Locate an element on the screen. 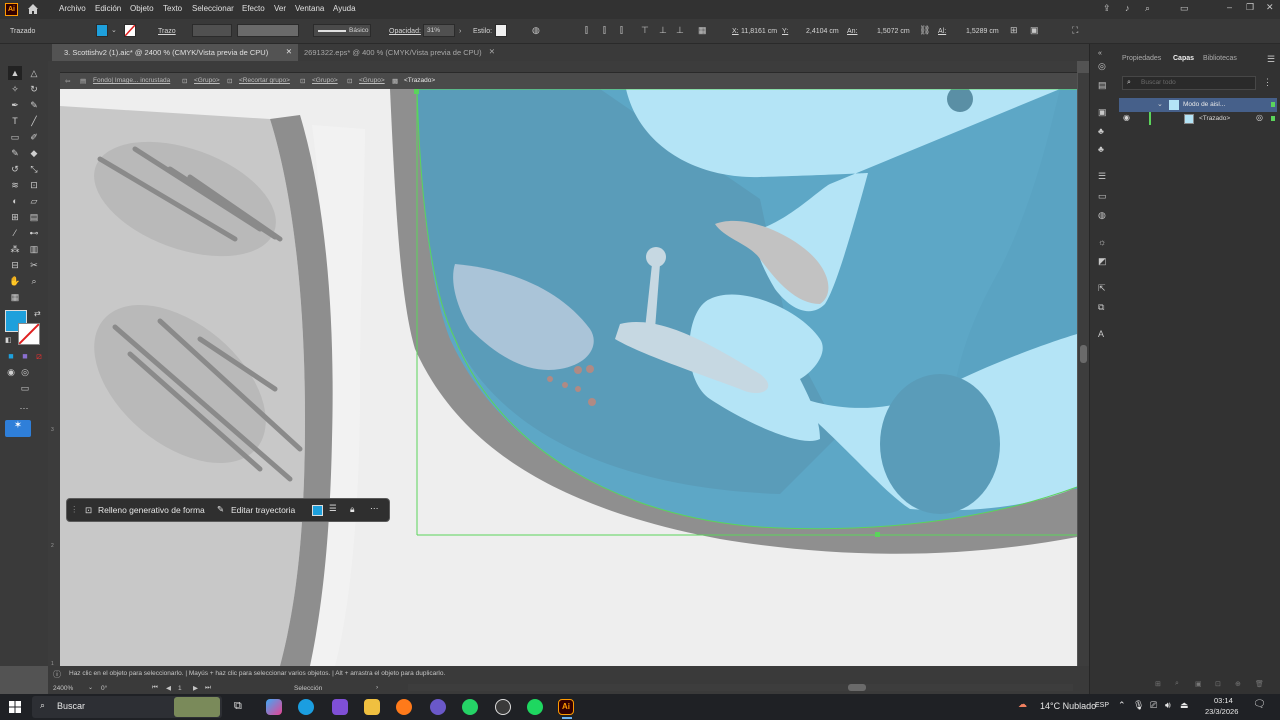 This screenshot has height=720, width=1280. stroke-label: Trazo is located at coordinates (167, 31).